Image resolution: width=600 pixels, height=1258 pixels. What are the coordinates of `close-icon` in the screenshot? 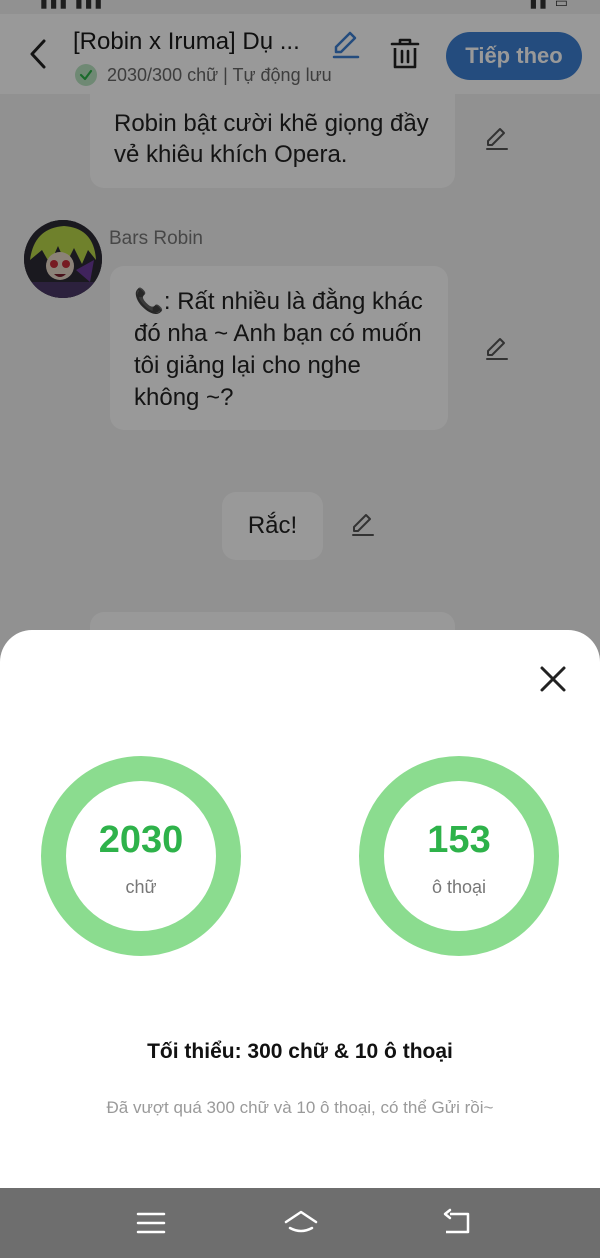 It's located at (553, 679).